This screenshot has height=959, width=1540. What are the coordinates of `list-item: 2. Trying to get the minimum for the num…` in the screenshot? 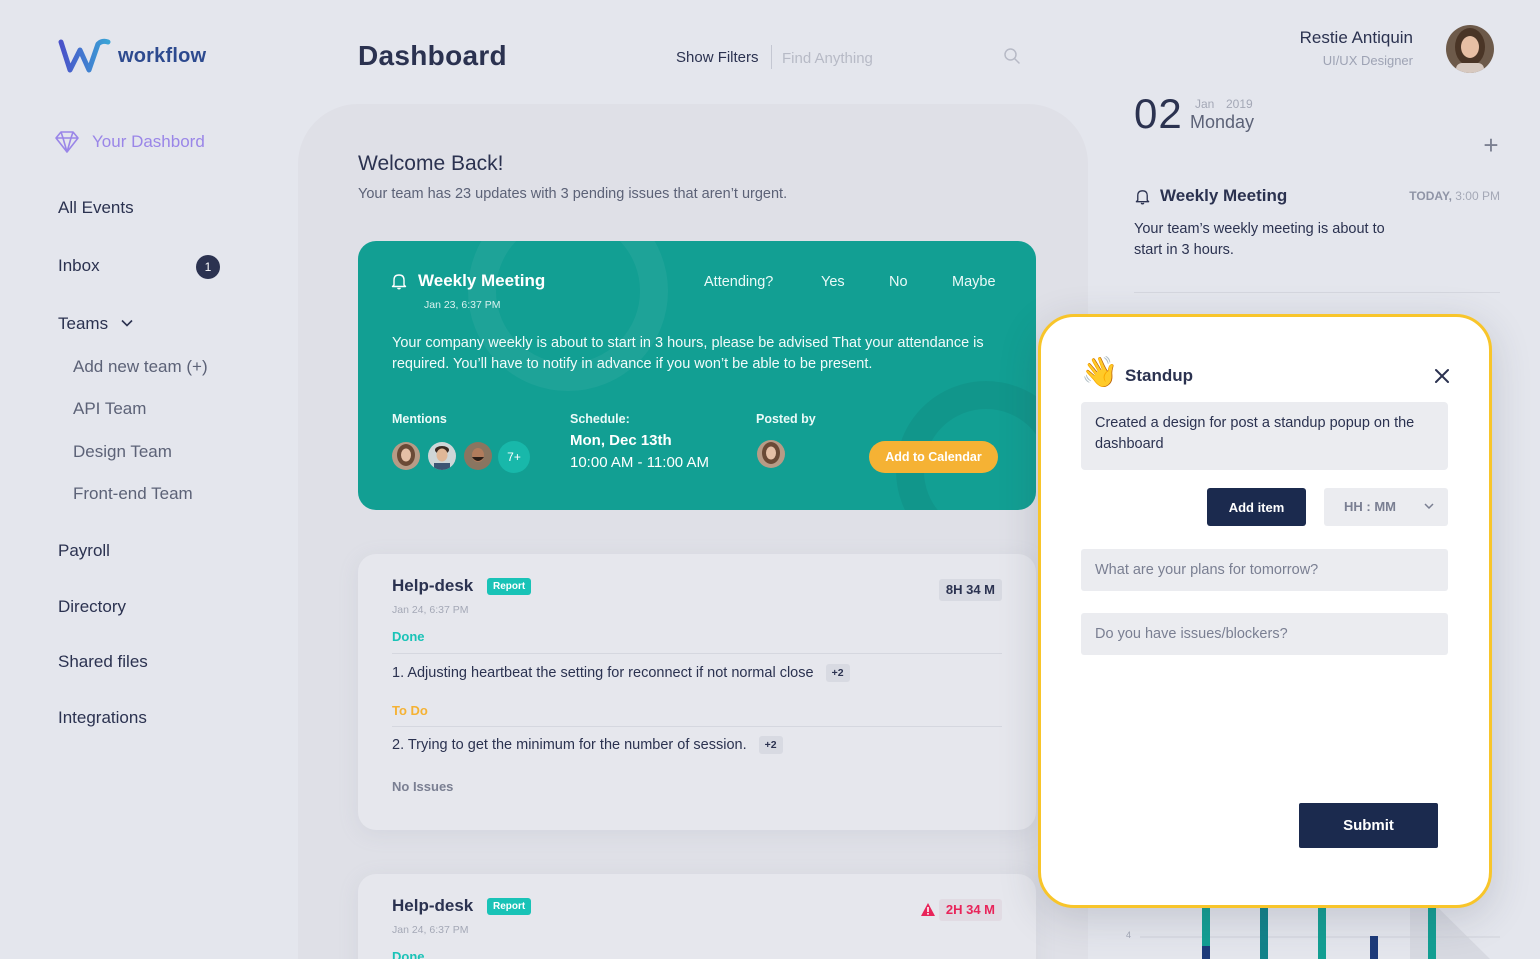 It's located at (587, 745).